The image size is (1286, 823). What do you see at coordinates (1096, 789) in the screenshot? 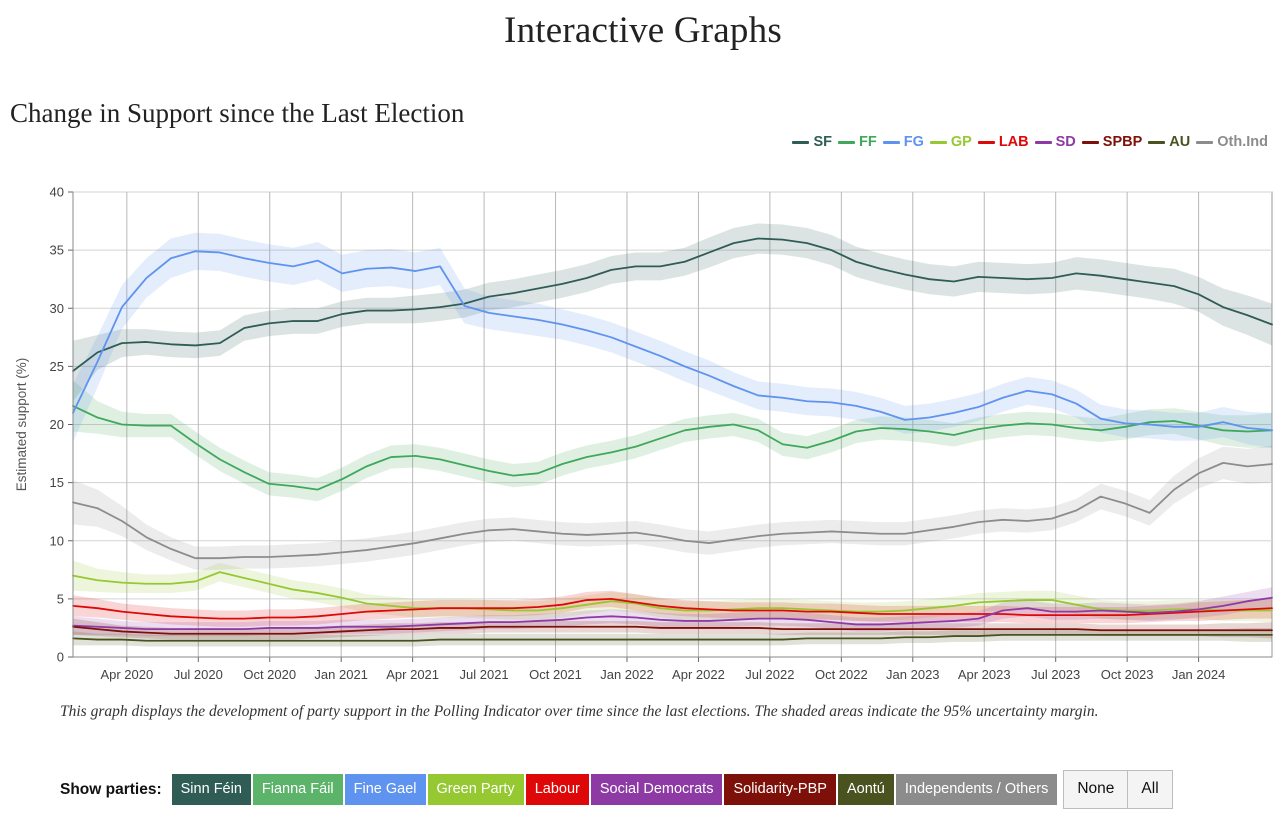
I see `select-none-button: None` at bounding box center [1096, 789].